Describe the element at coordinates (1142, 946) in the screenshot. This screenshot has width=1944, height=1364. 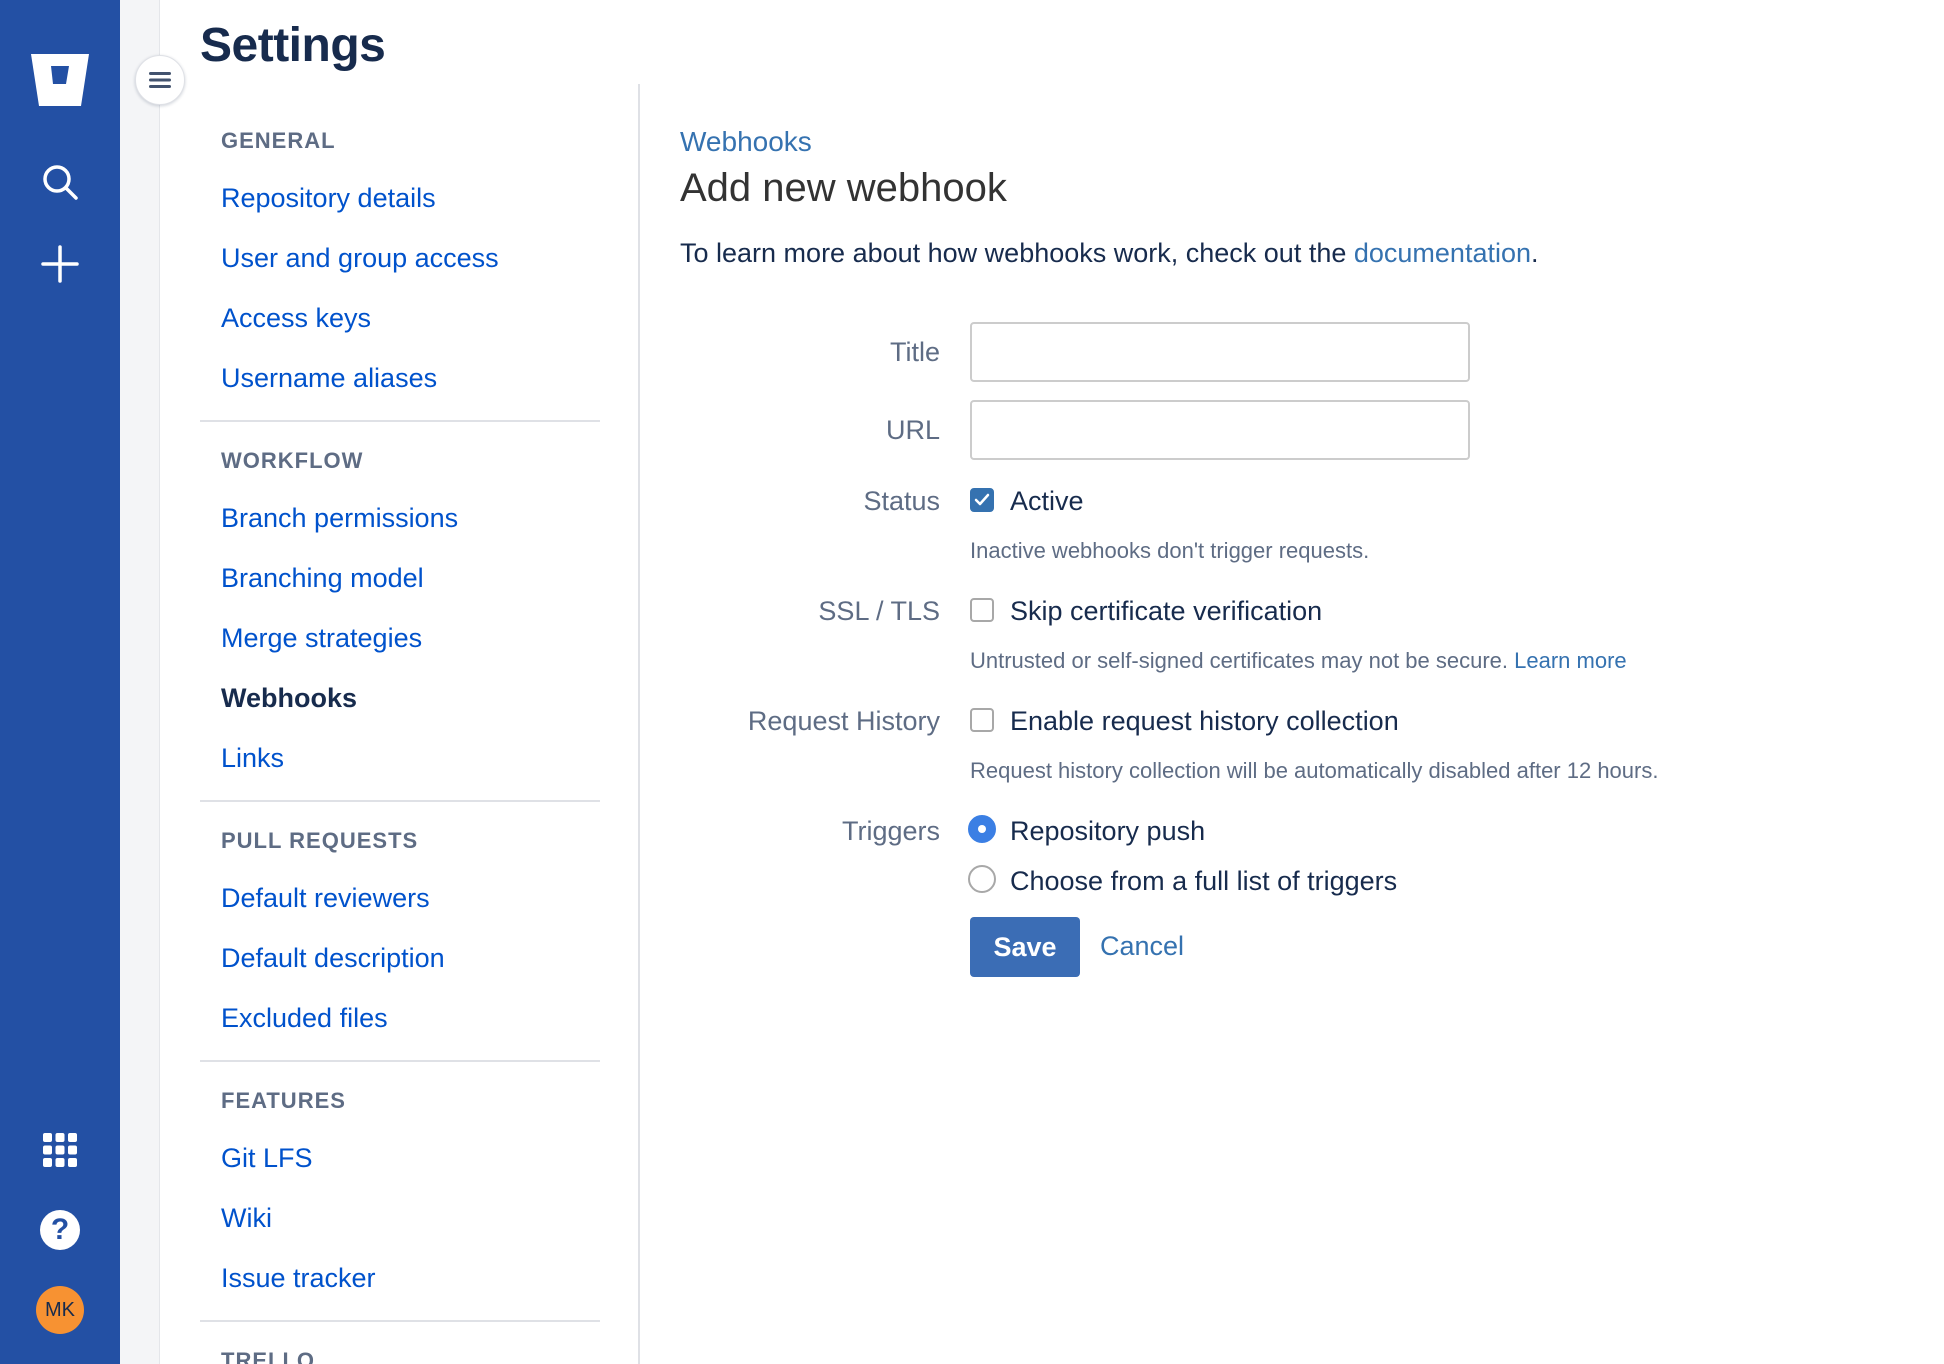
I see `cancel-button: Cancel` at that location.